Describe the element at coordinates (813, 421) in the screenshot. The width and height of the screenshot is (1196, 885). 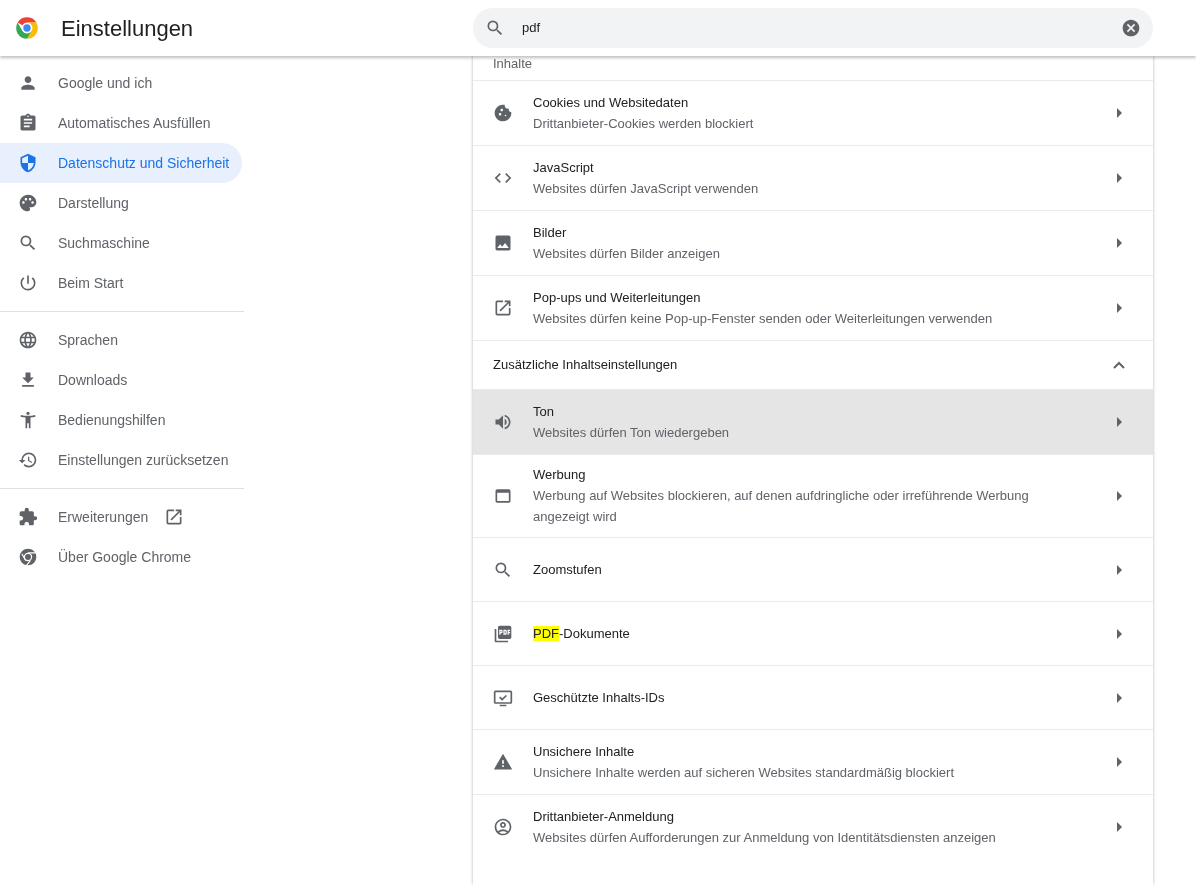
I see `settings-row: Ton Websites dürfen Ton wiedergeben` at that location.